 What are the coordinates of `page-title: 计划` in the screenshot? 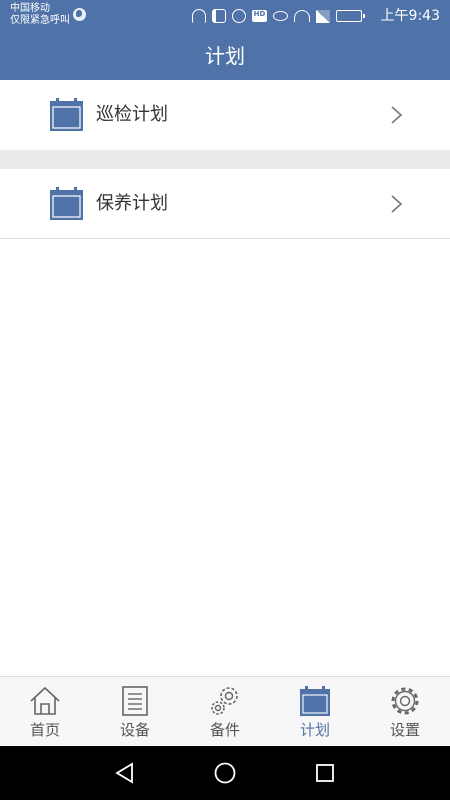 It's located at (225, 56).